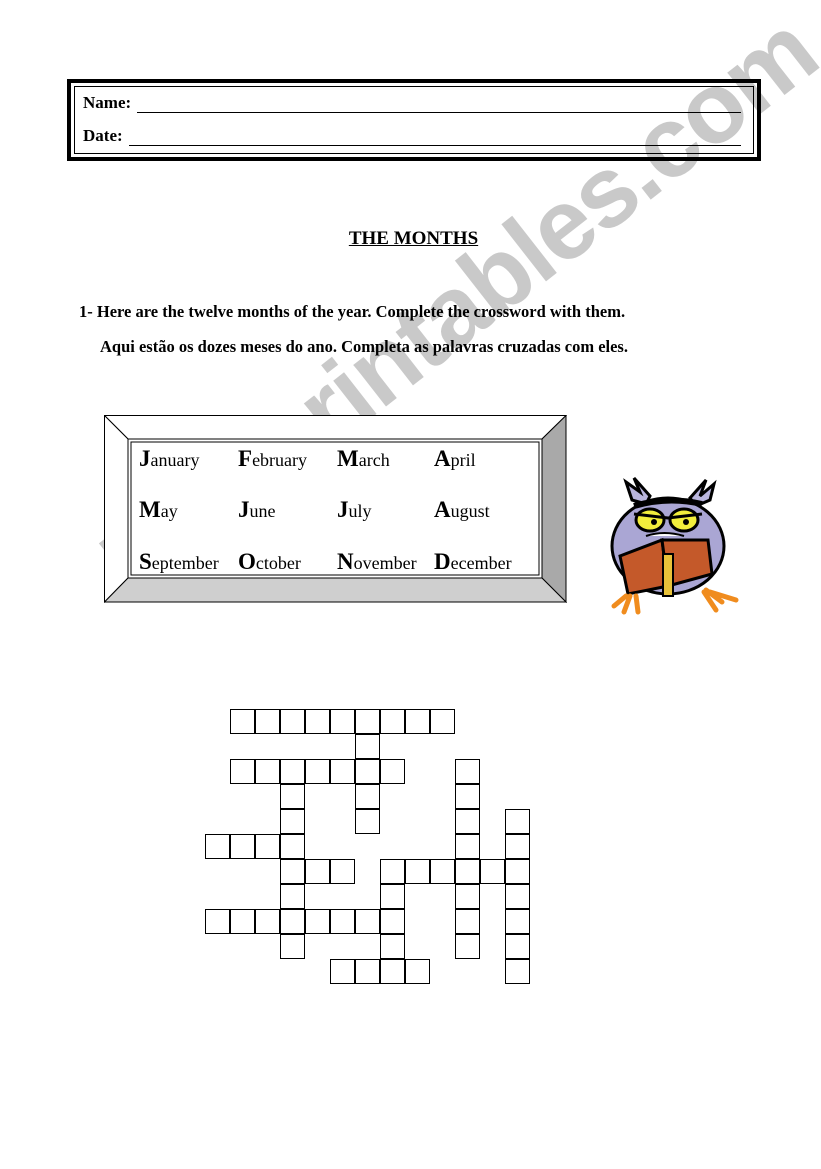 The height and width of the screenshot is (1169, 821). Describe the element at coordinates (473, 561) in the screenshot. I see `month-december: December` at that location.